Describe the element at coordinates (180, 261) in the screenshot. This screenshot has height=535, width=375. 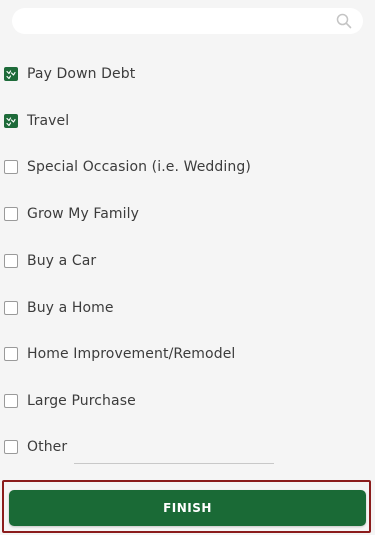
I see `goal-item-buy-a-car: Buy a Car` at that location.